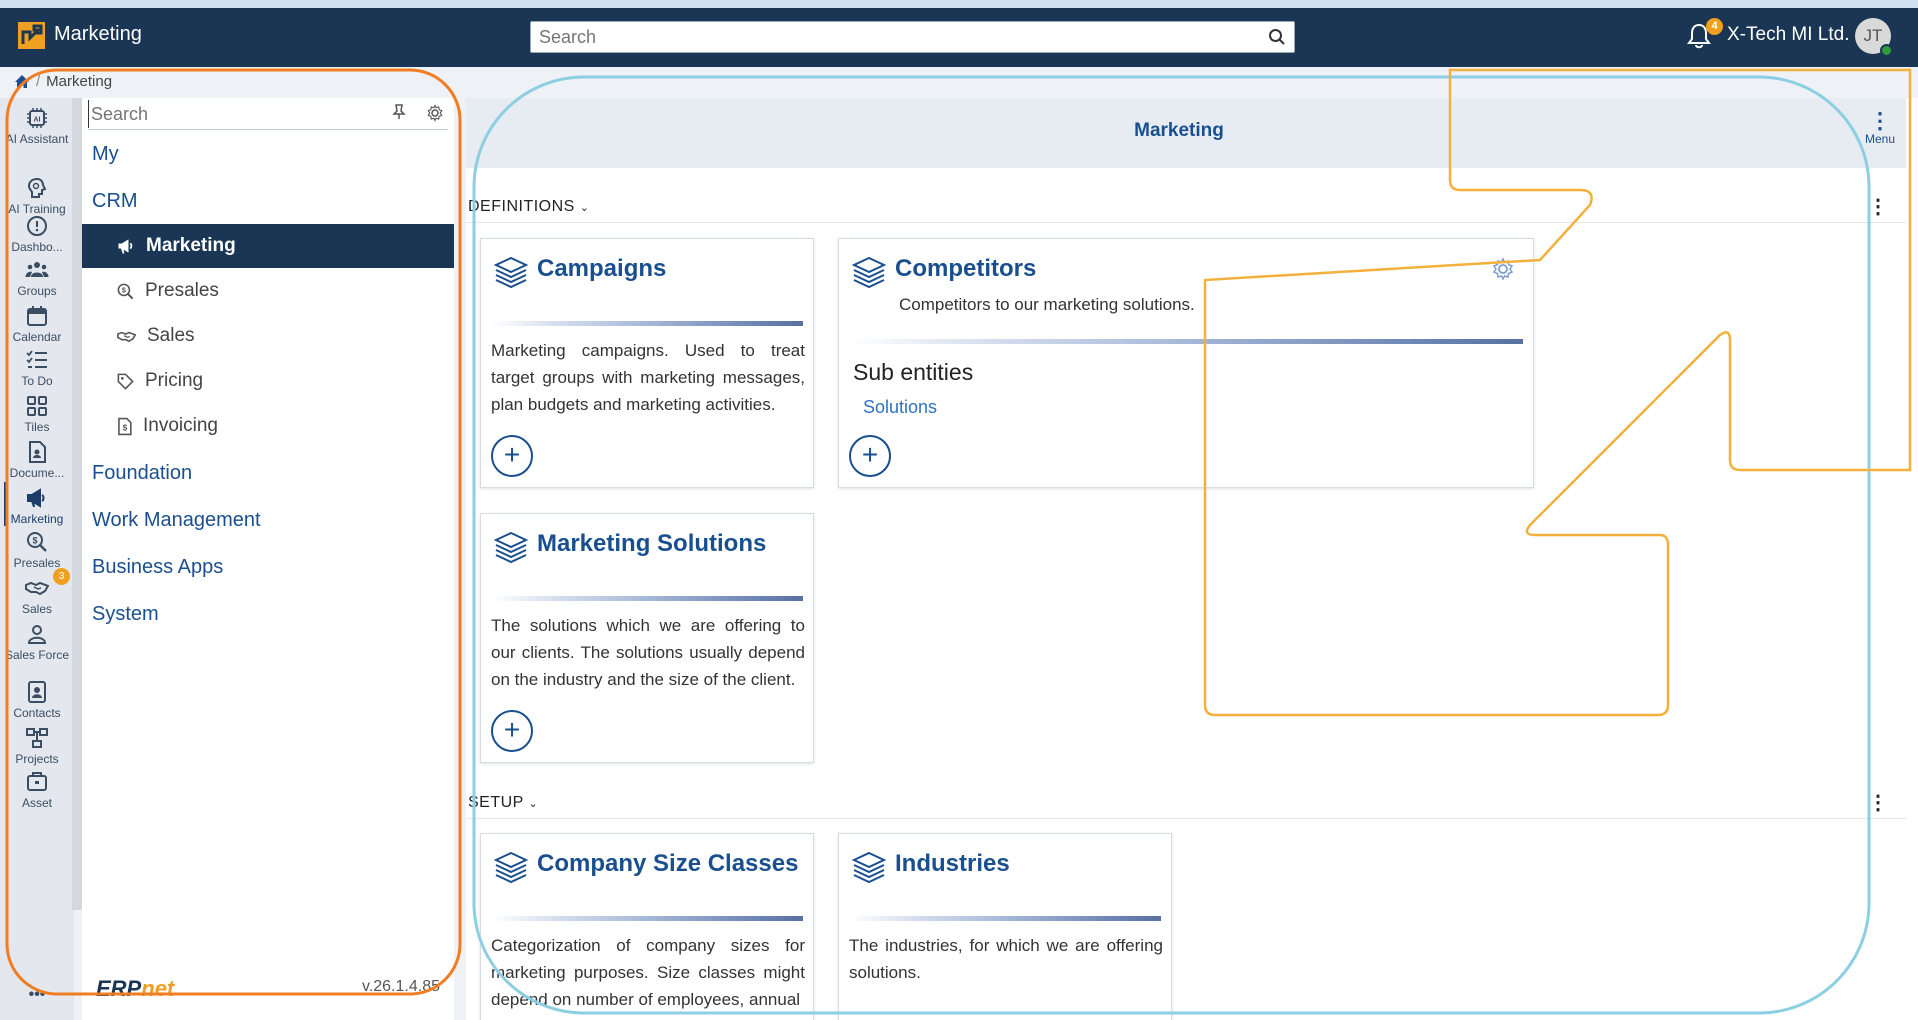 This screenshot has height=1020, width=1918. Describe the element at coordinates (37, 118) in the screenshot. I see `ai-chip-icon: AI` at that location.